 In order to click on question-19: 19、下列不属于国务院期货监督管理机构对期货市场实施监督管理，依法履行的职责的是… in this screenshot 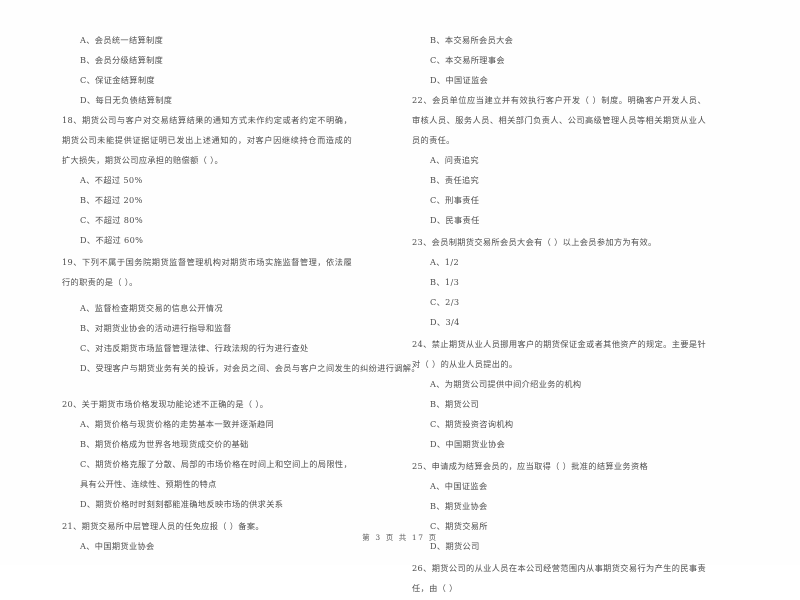, I will do `click(241, 315)`.